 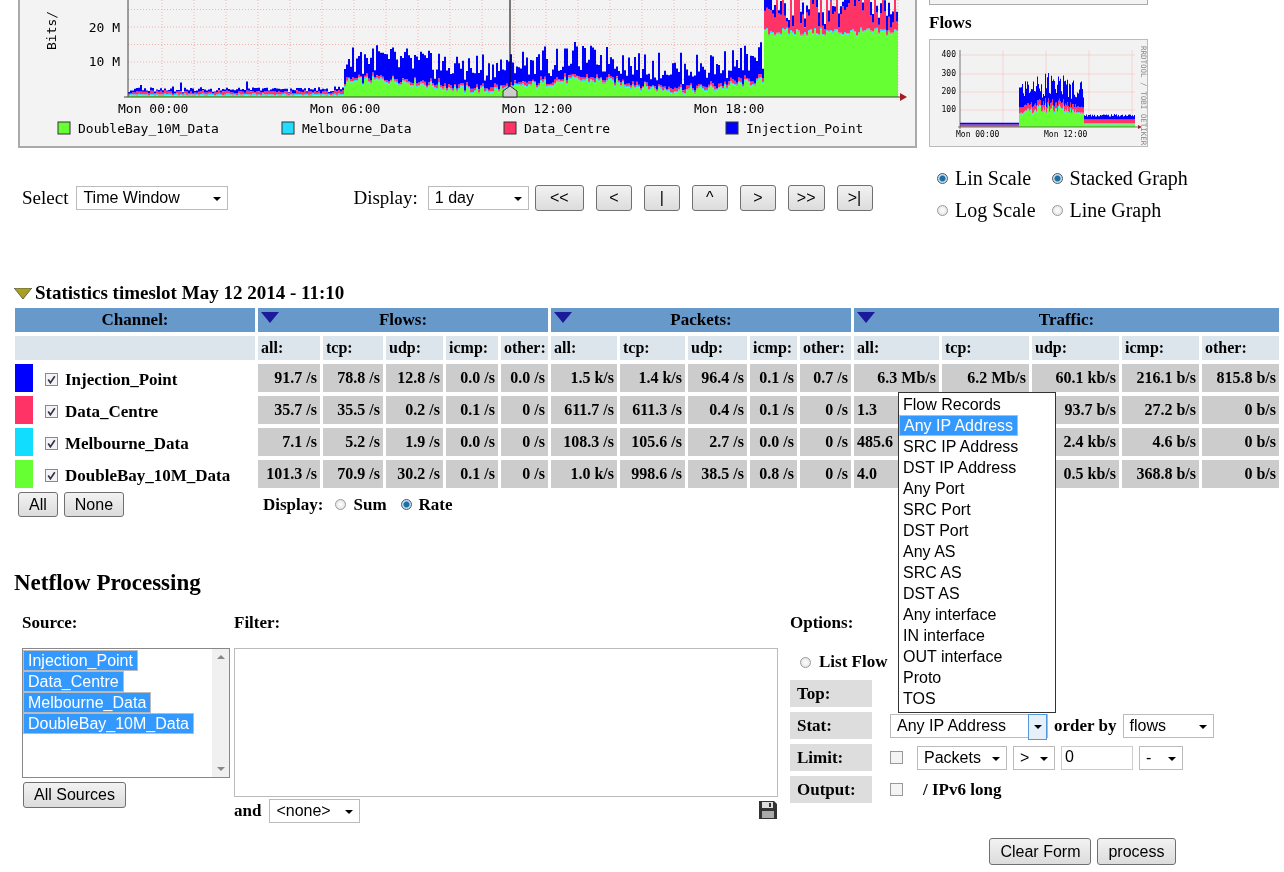 I want to click on table-cell: 0 b/s, so click(x=1240, y=442).